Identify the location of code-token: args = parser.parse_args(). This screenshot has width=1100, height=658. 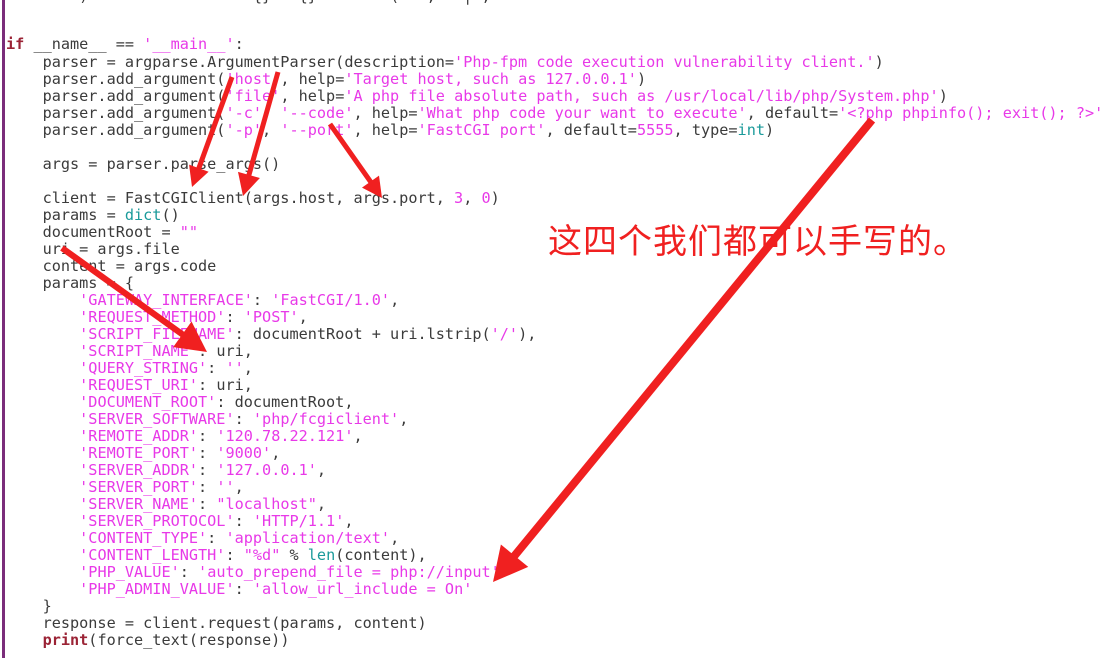
(143, 164).